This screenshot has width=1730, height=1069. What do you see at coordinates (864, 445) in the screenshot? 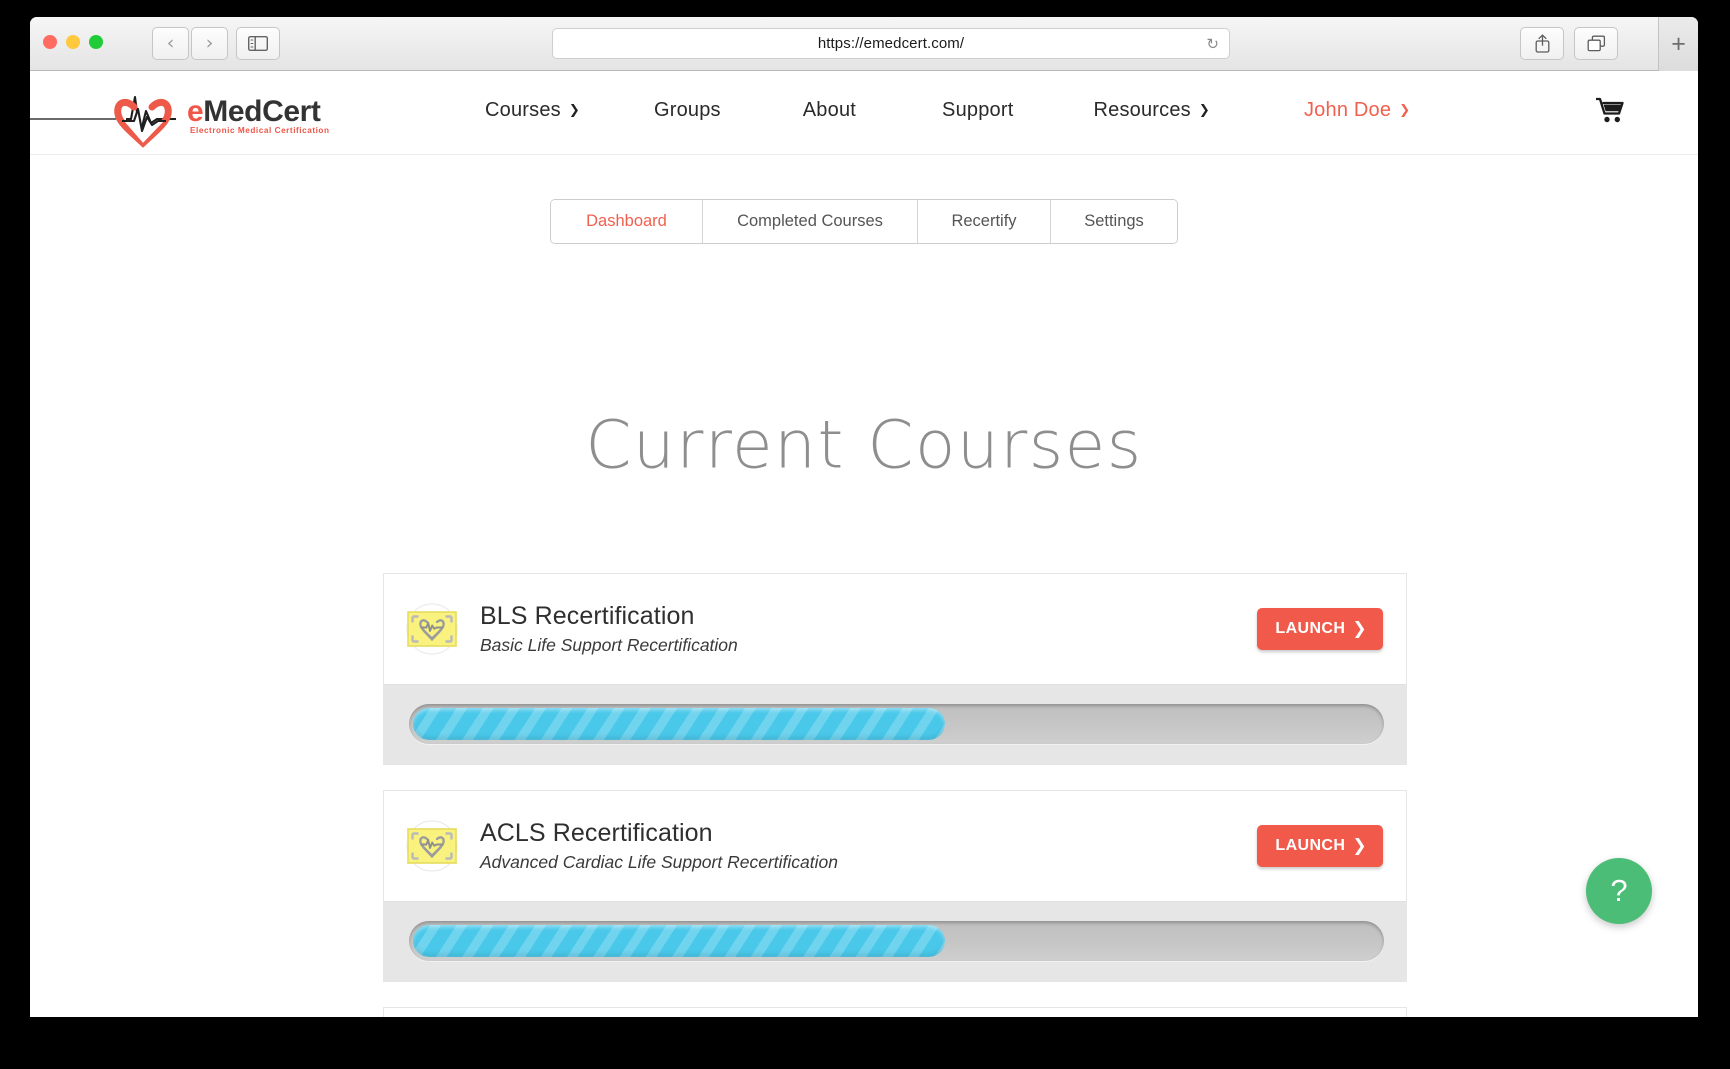
I see `page-title: Current Courses` at bounding box center [864, 445].